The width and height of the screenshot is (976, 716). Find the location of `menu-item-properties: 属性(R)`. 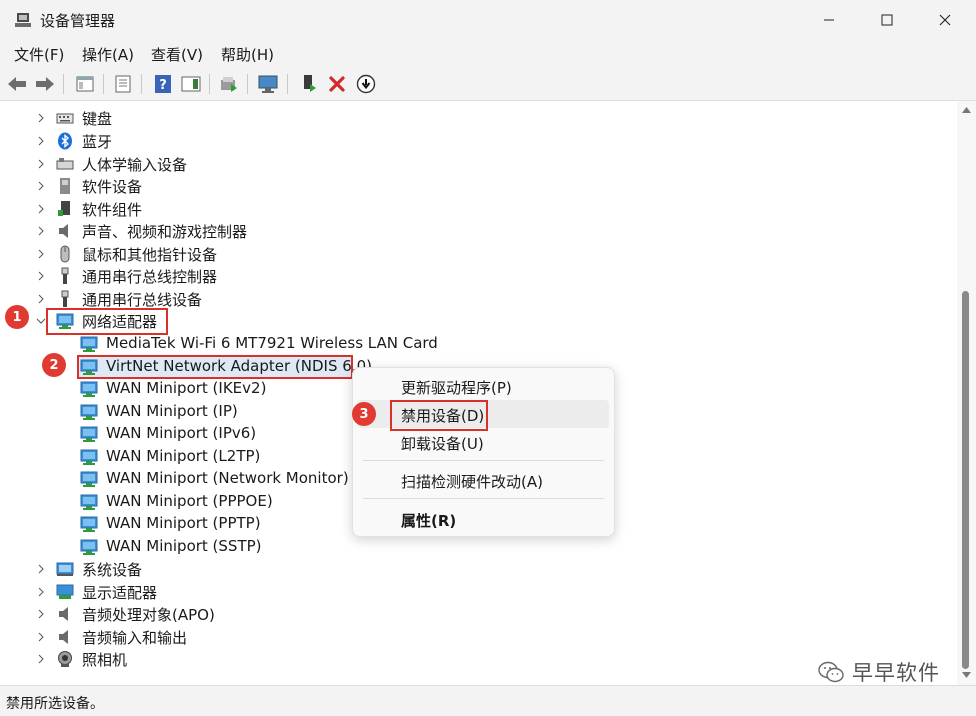

menu-item-properties: 属性(R) is located at coordinates (483, 519).